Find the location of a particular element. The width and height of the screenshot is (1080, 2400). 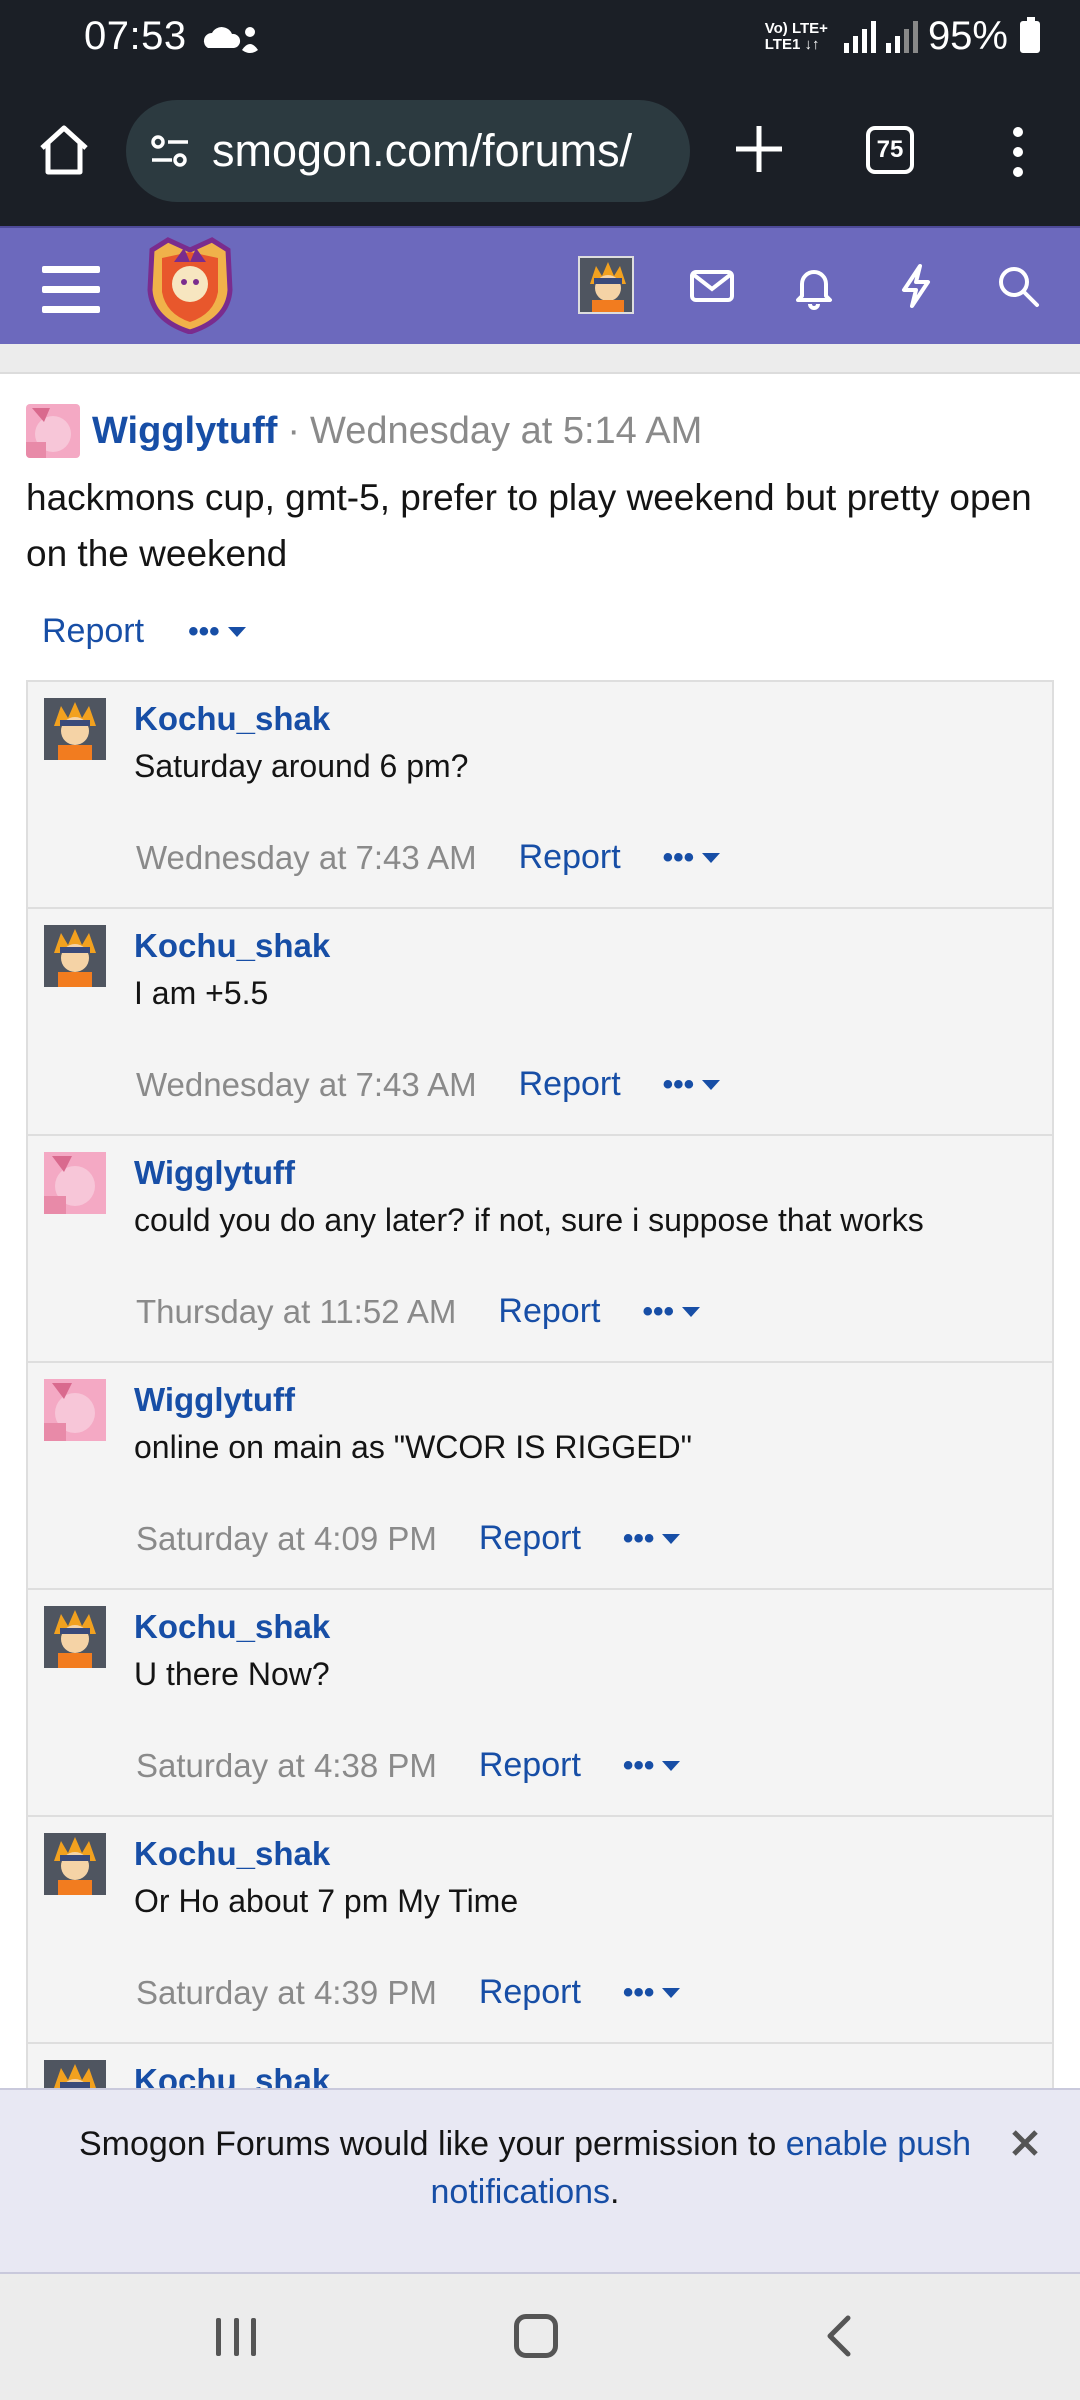

lightning-whats-new-icon is located at coordinates (916, 286).